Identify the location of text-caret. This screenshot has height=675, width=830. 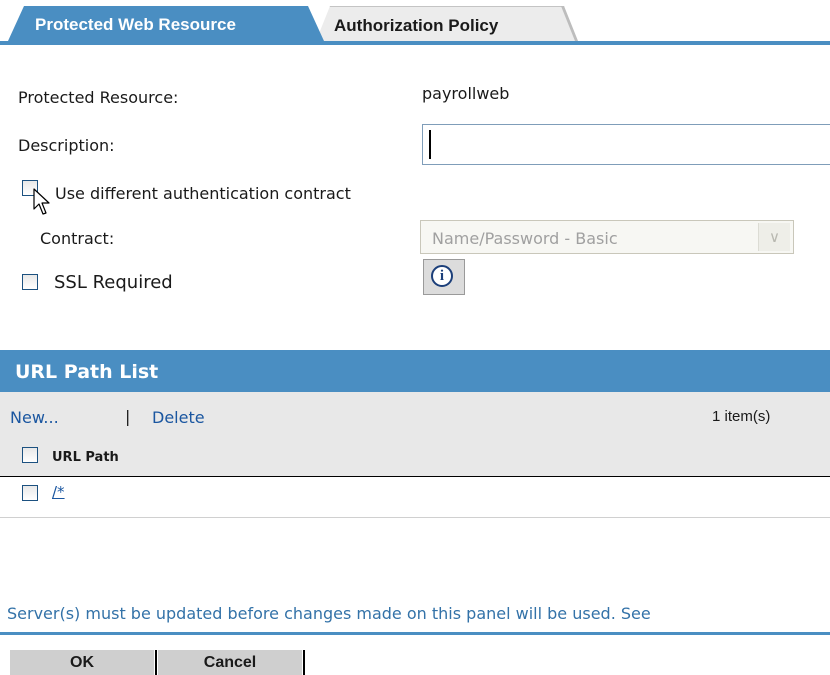
(430, 144).